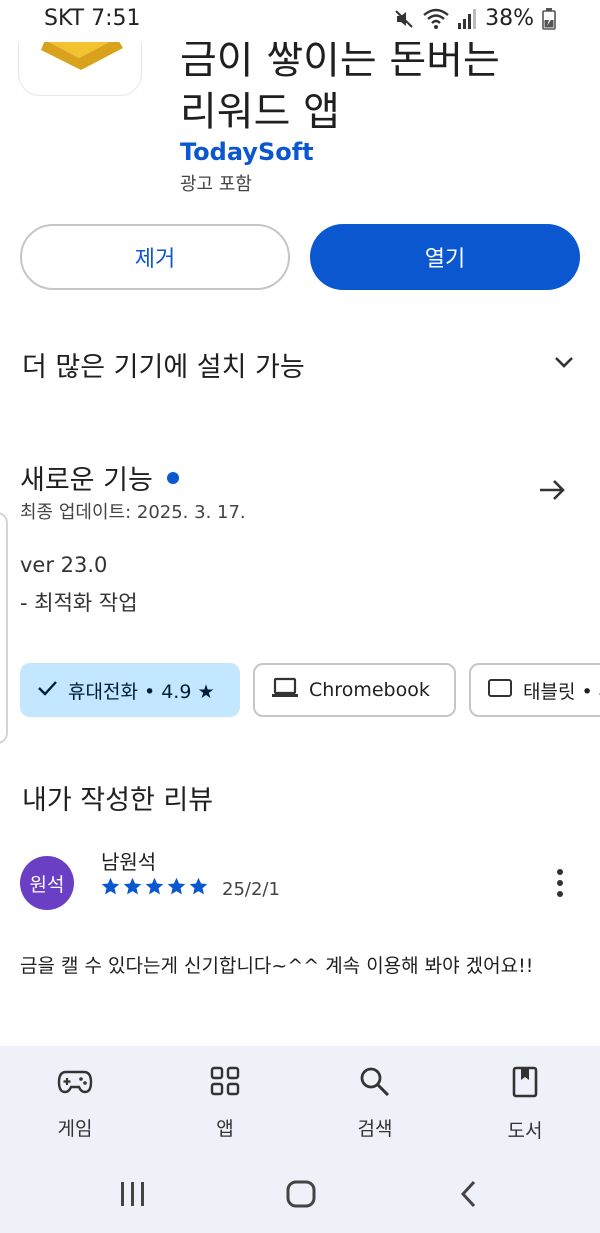 The image size is (600, 1233). I want to click on mute-icon, so click(404, 19).